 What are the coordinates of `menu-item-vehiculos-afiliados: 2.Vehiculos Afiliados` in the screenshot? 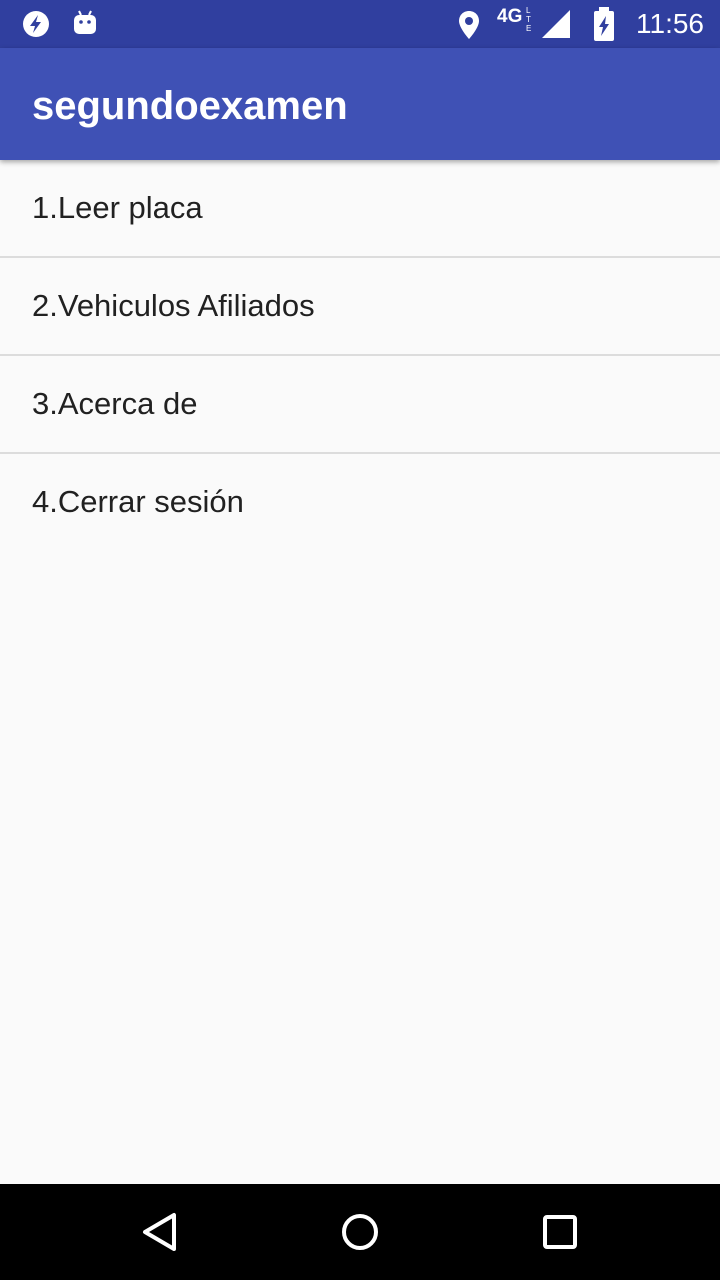 It's located at (360, 307).